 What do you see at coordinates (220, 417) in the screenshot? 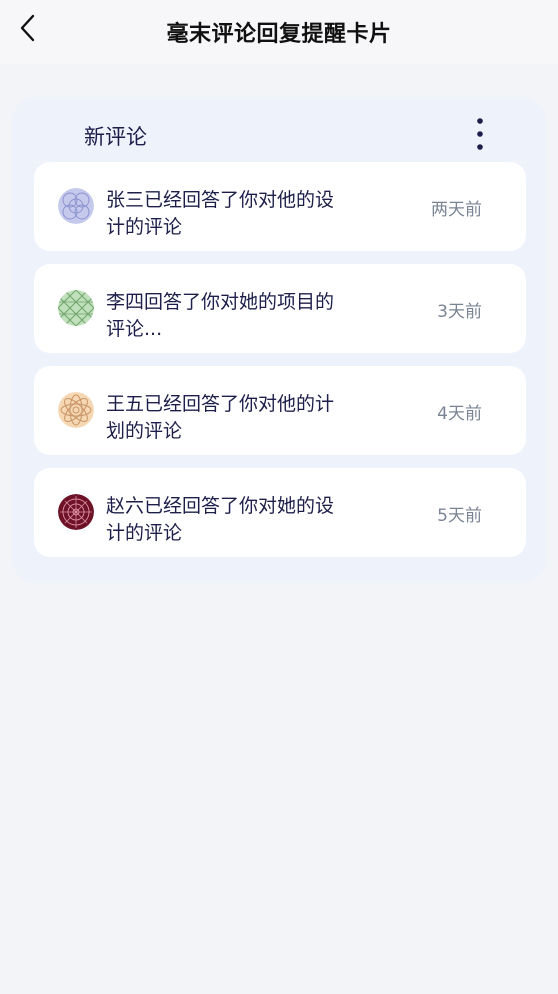
I see `comment-text: 王五已经回答了你对他的计划的评论` at bounding box center [220, 417].